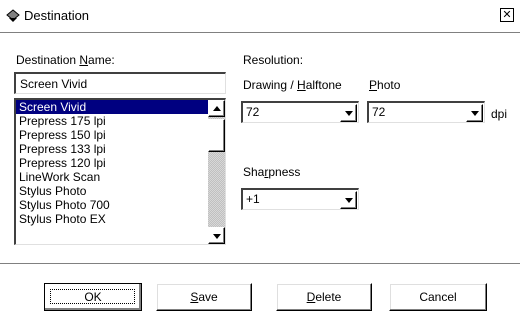 Image resolution: width=520 pixels, height=322 pixels. Describe the element at coordinates (272, 172) in the screenshot. I see `sharpness-label: Sharpness` at that location.